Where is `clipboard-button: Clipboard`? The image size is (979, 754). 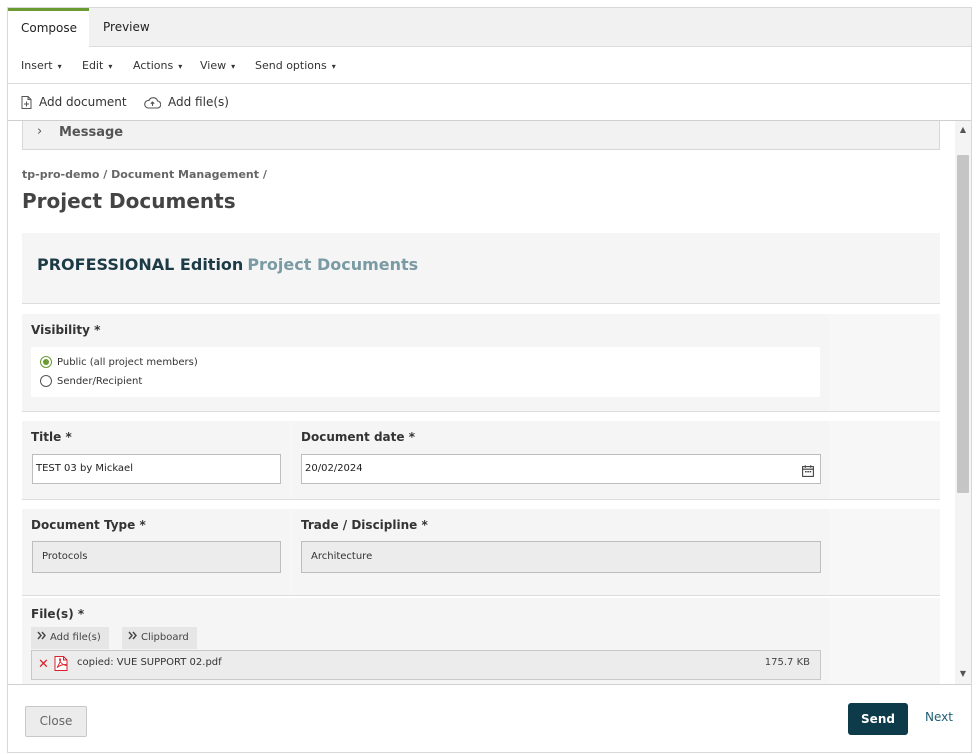
clipboard-button: Clipboard is located at coordinates (159, 638).